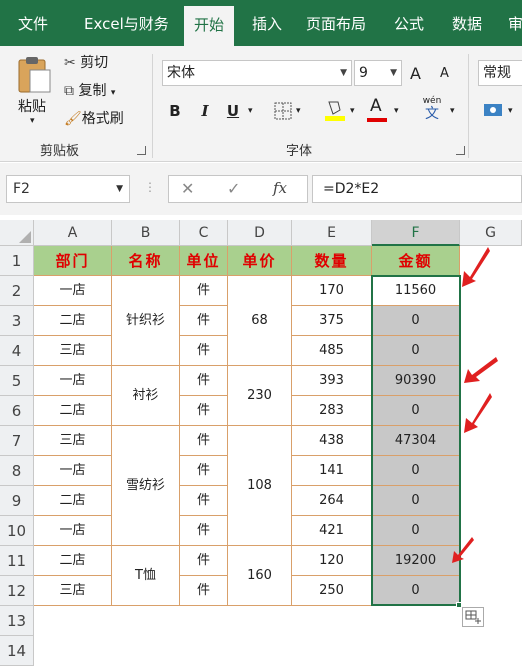  What do you see at coordinates (17, 591) in the screenshot?
I see `row-header-12: 12` at bounding box center [17, 591].